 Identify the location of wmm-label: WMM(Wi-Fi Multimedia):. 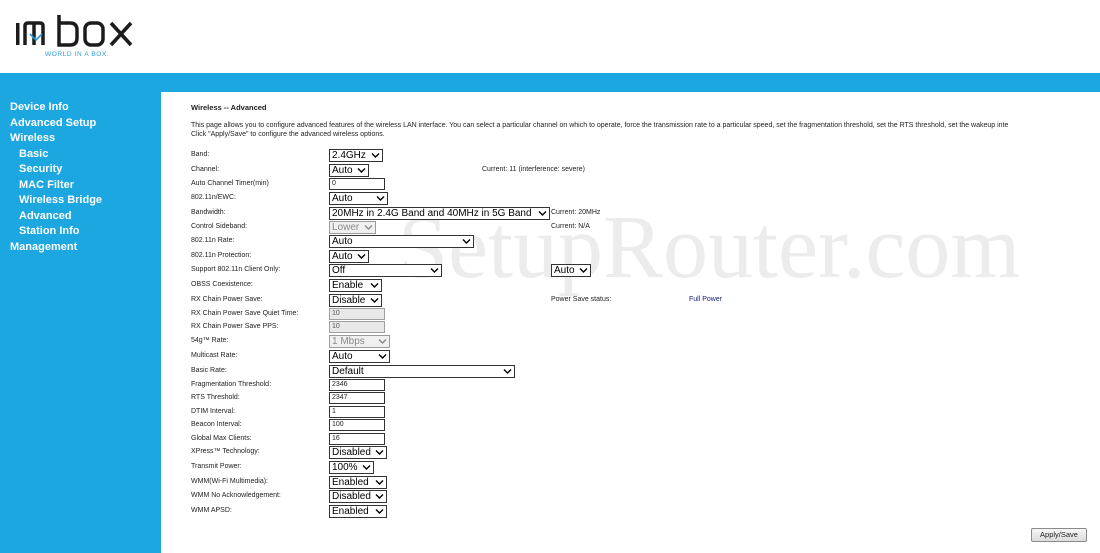
(229, 481).